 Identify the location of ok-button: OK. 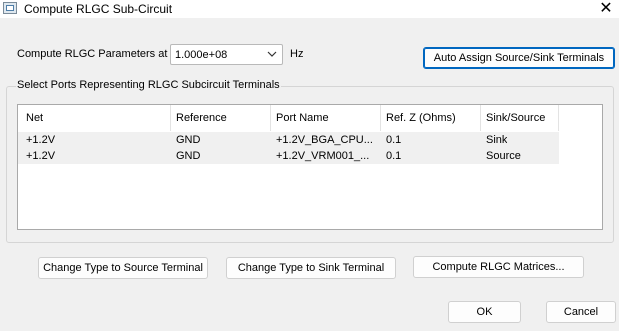
(484, 312).